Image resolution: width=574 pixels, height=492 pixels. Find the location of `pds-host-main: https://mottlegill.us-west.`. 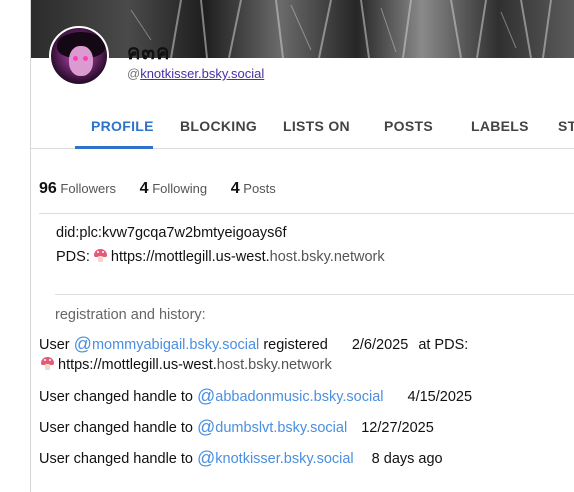

pds-host-main: https://mottlegill.us-west. is located at coordinates (190, 257).